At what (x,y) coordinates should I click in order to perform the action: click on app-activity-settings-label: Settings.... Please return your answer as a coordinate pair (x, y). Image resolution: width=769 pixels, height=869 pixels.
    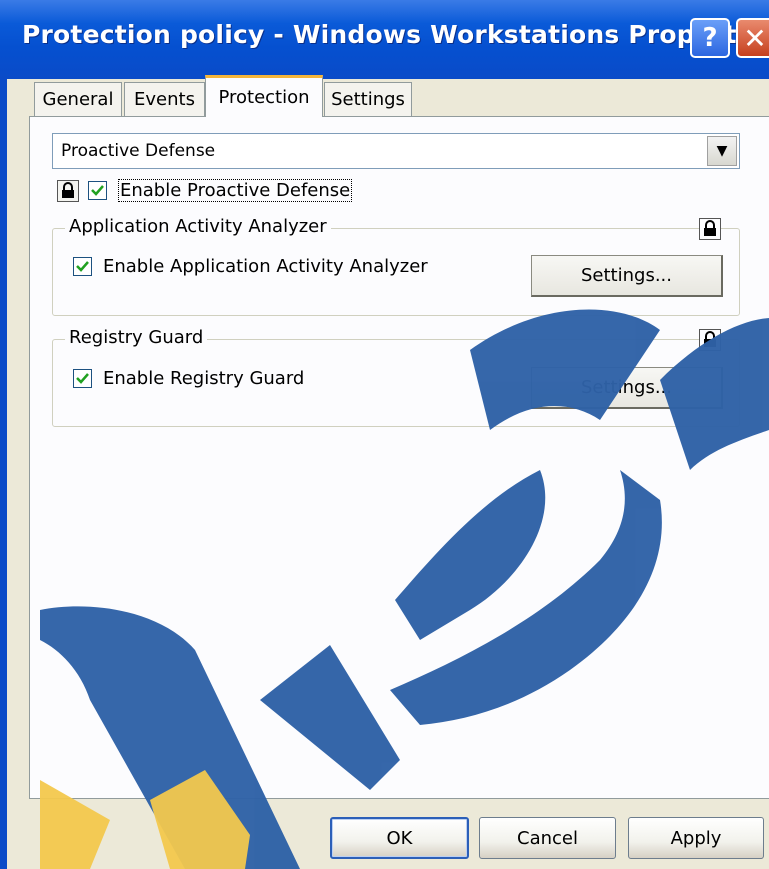
    Looking at the image, I should click on (626, 275).